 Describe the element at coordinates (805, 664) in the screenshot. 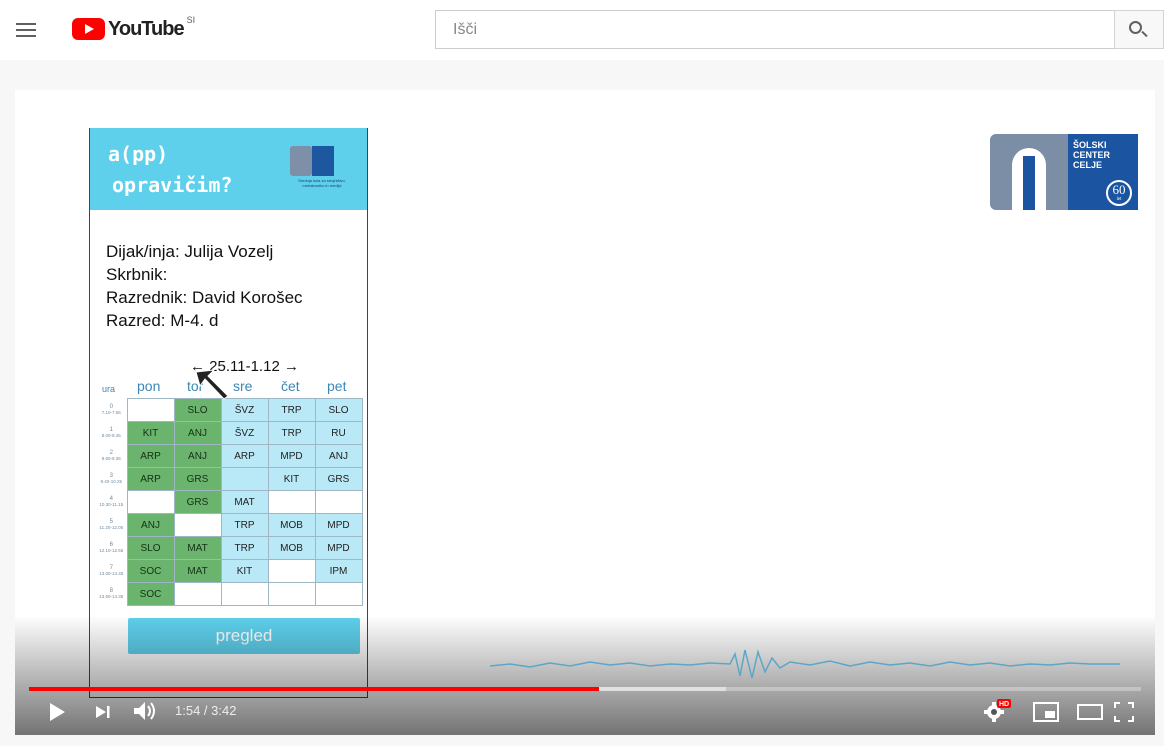

I see `audio-waveform` at that location.